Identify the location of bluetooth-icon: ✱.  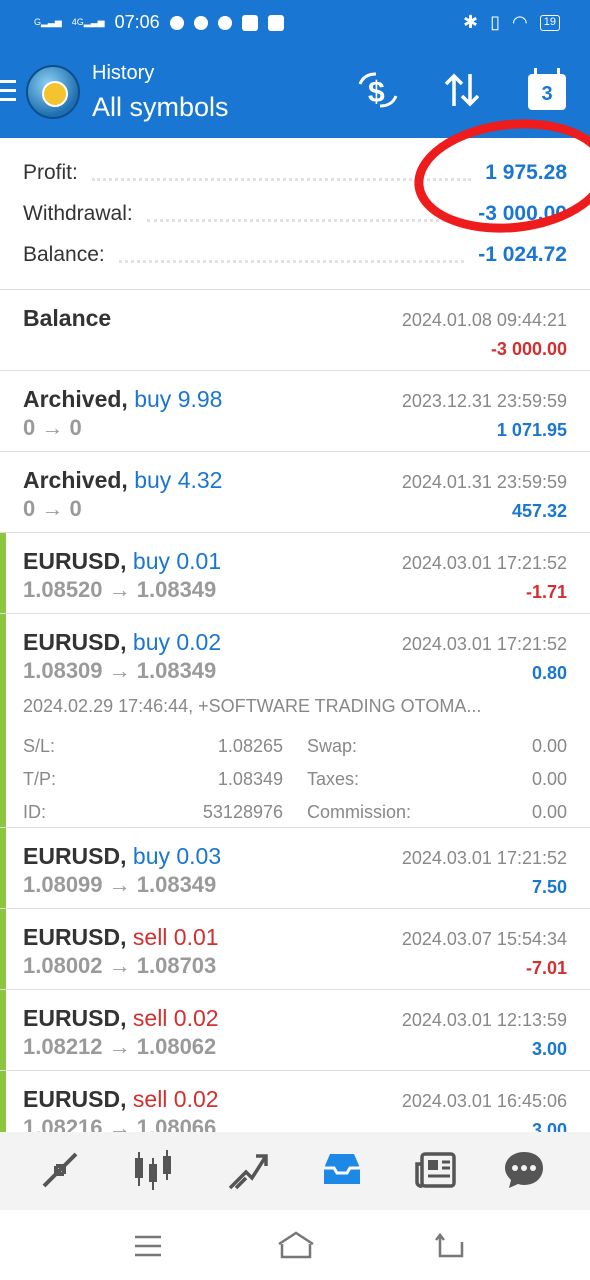
(471, 22).